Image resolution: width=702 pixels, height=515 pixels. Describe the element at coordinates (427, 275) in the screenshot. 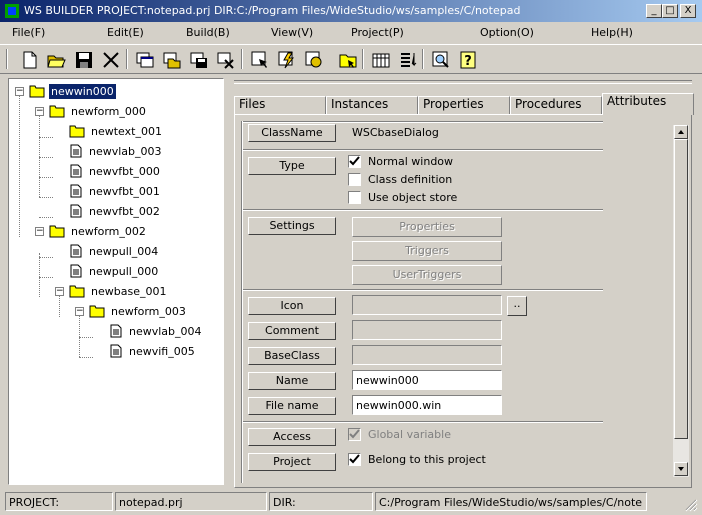

I see `usertriggers-settings-button: UserTriggers` at that location.